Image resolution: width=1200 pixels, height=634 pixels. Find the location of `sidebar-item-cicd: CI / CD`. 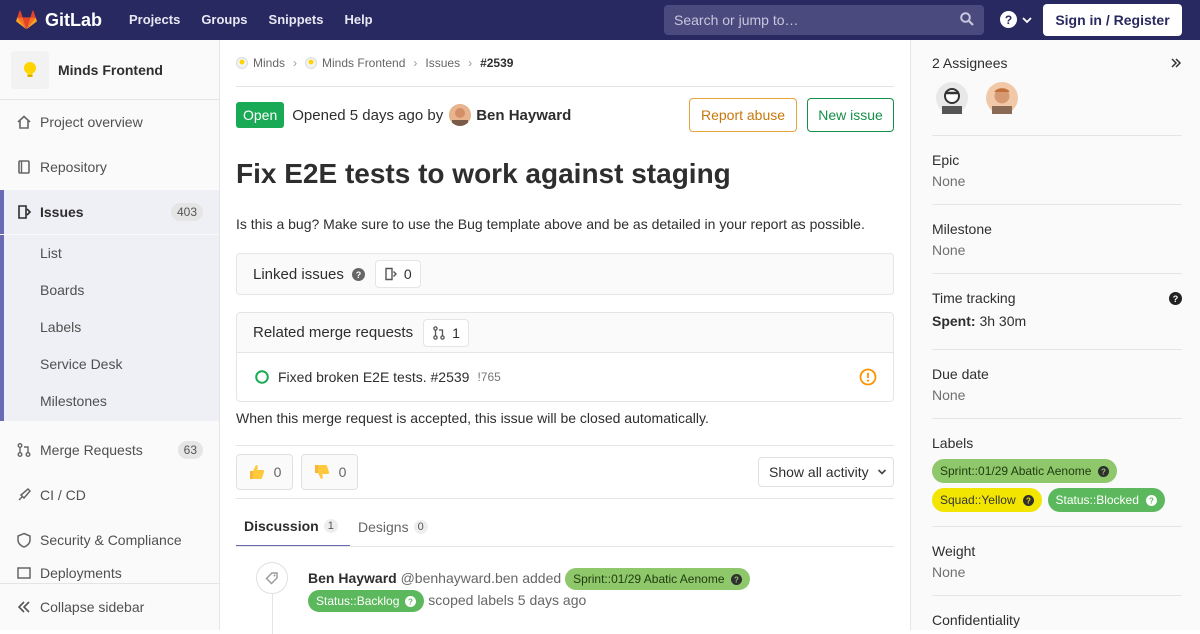

sidebar-item-cicd: CI / CD is located at coordinates (109, 495).